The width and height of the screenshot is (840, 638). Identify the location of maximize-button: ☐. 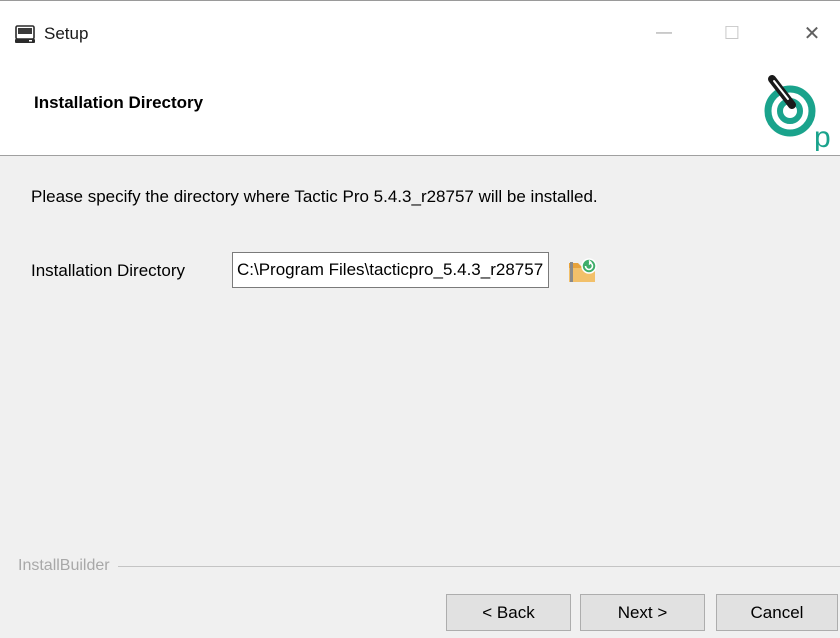
(732, 33).